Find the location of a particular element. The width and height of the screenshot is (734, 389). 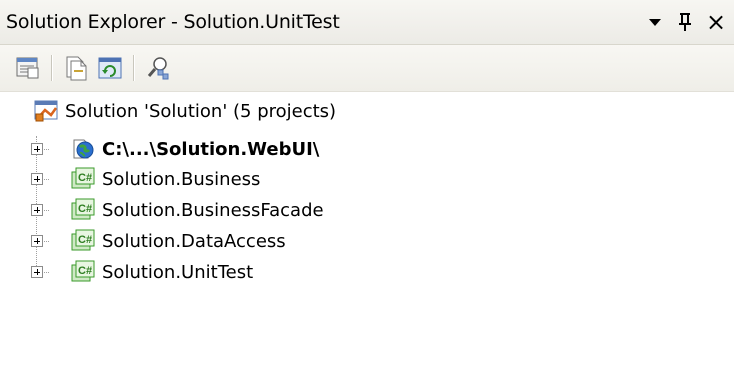

project-label-unittest: Solution.UnitTest is located at coordinates (178, 272).